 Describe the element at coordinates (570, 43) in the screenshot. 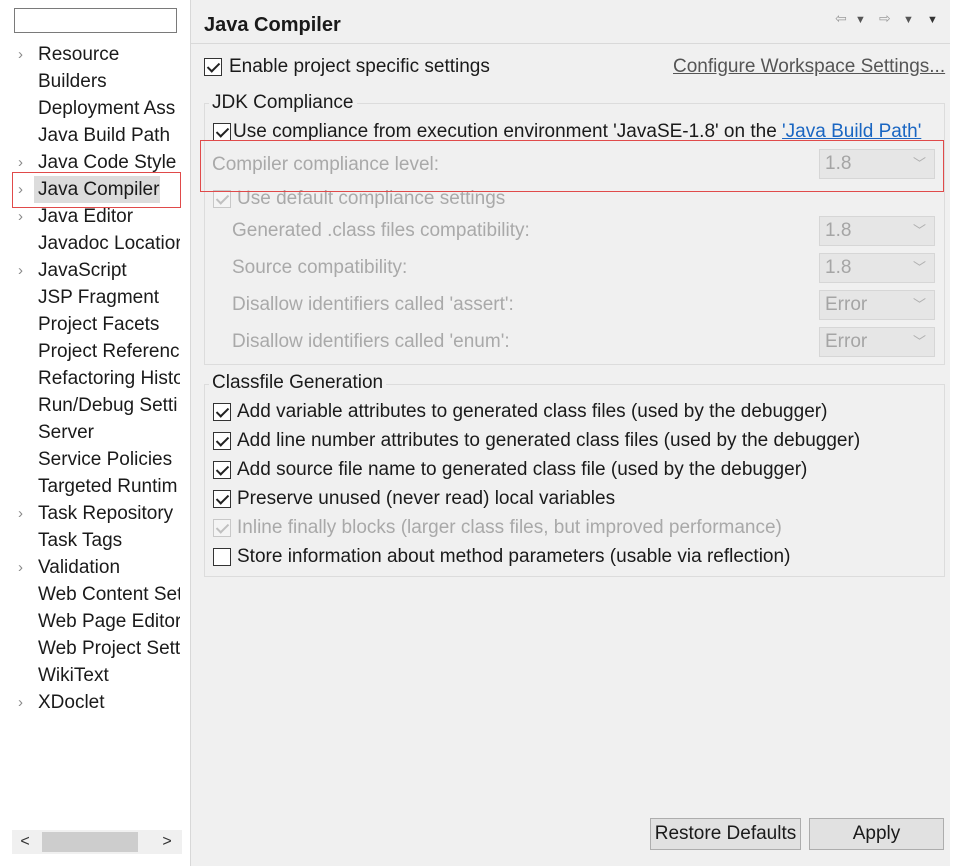

I see `title-separator` at that location.